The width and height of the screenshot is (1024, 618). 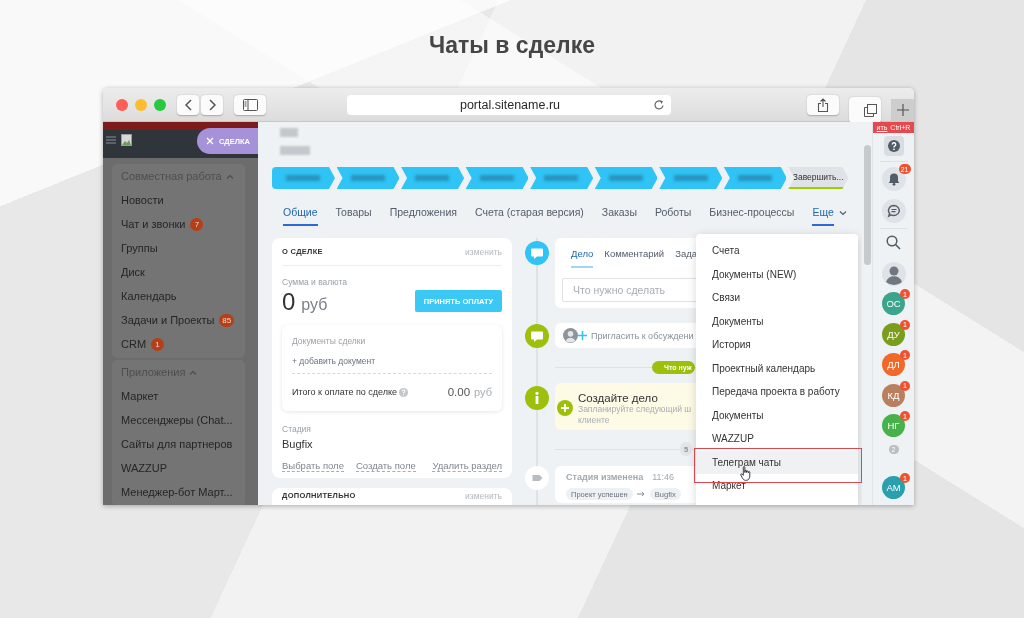 I want to click on scrollbar-thumb, so click(x=867, y=205).